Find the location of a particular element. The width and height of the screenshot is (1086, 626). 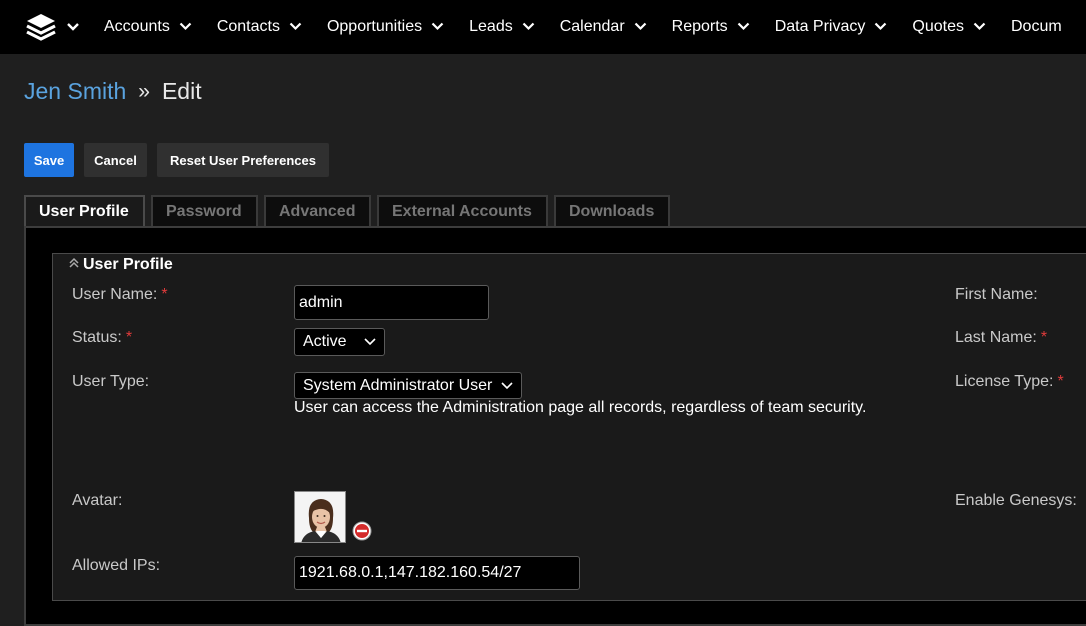

nav-item-label: Reports is located at coordinates (699, 26).